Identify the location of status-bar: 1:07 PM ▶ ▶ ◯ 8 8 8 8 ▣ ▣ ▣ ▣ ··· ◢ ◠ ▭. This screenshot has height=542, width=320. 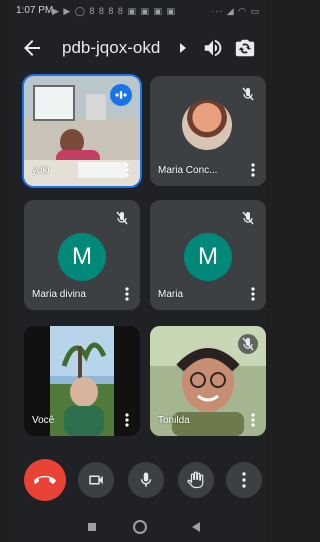
(138, 11).